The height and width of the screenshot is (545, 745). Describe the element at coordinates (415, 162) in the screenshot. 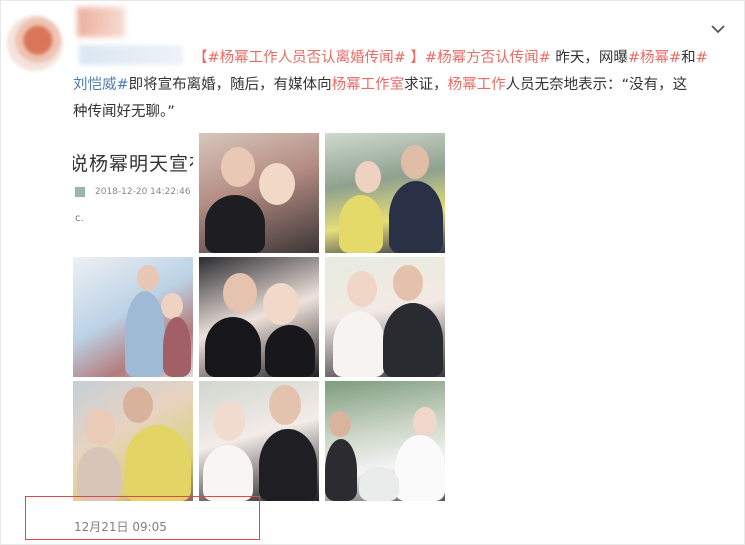

I see `photo-3-face-right` at that location.